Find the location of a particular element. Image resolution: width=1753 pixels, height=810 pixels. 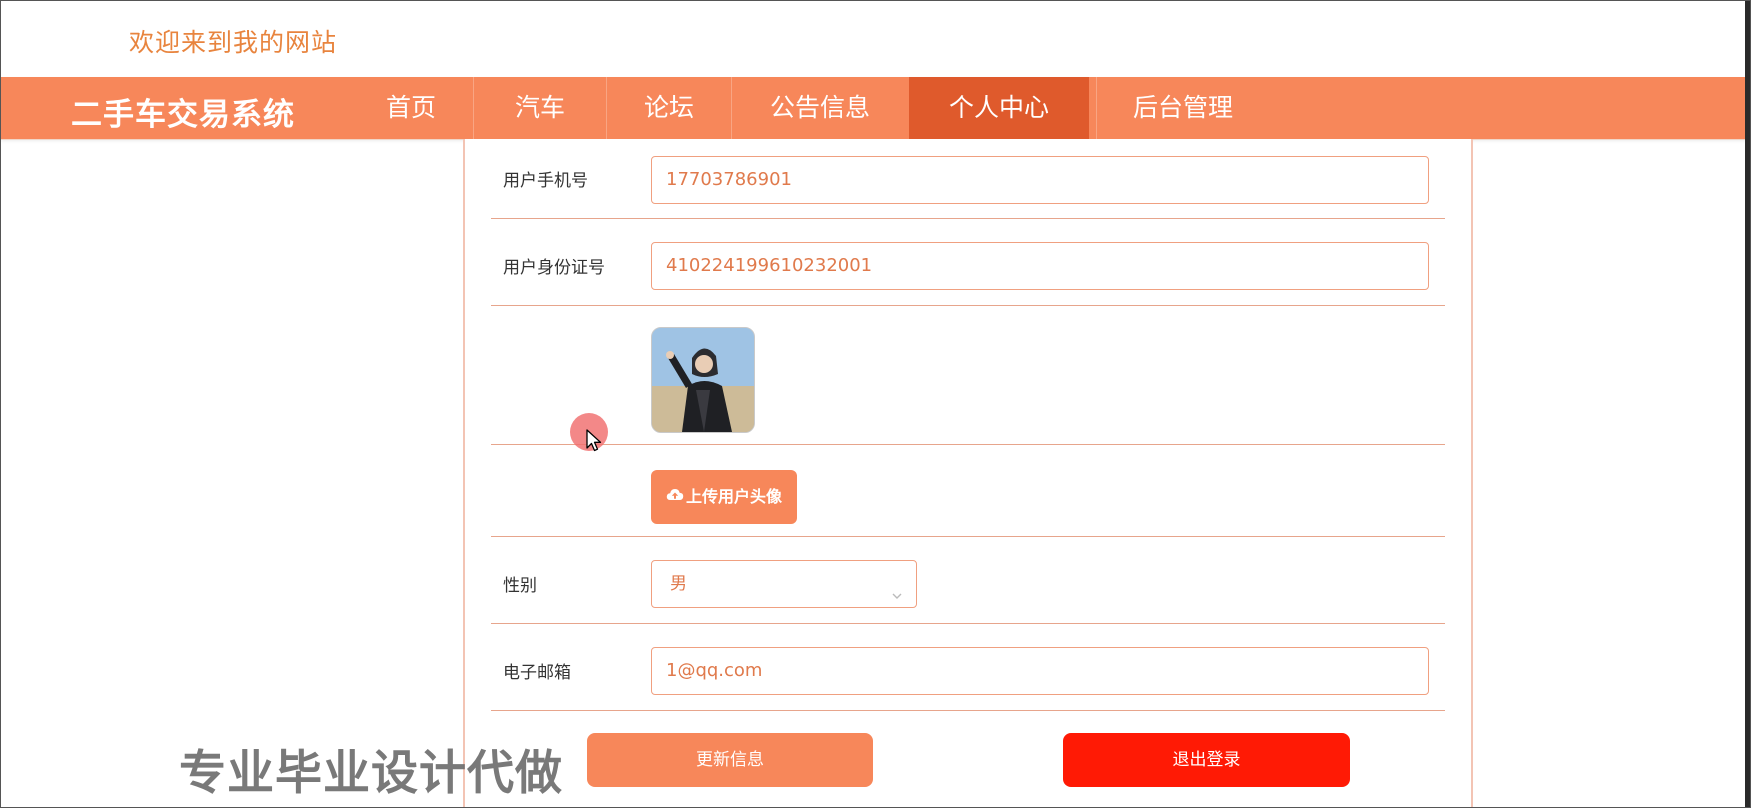

chevron-down-icon is located at coordinates (897, 598).